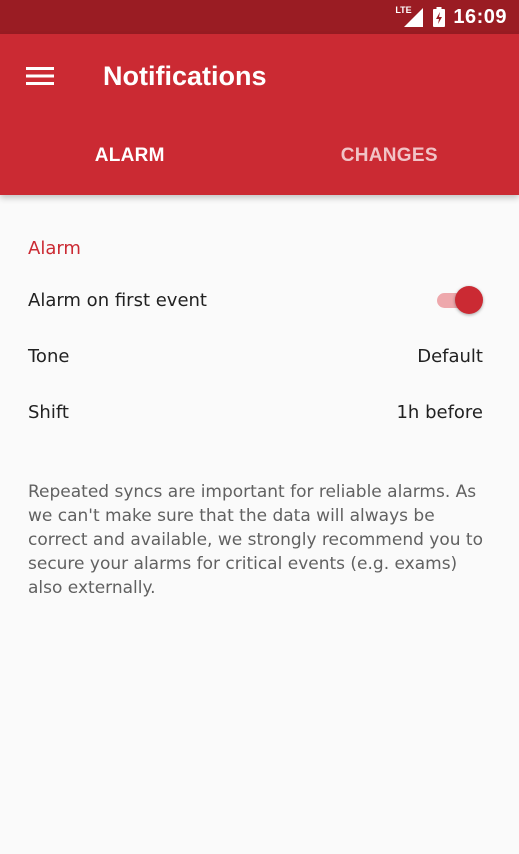 This screenshot has height=854, width=519. I want to click on tab-alarm-label: ALARM, so click(129, 155).